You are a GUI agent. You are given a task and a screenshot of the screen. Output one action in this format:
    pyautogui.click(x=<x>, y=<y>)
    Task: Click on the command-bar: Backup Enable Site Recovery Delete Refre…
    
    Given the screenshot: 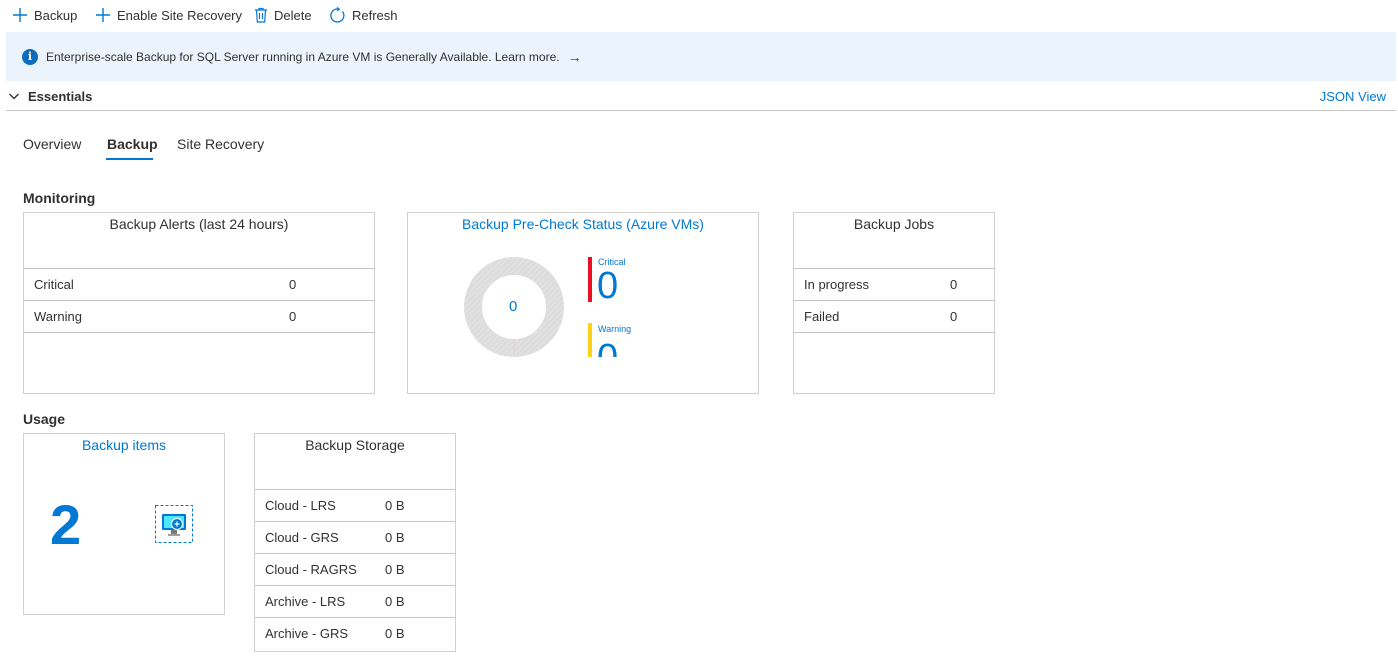 What is the action you would take?
    pyautogui.click(x=699, y=15)
    